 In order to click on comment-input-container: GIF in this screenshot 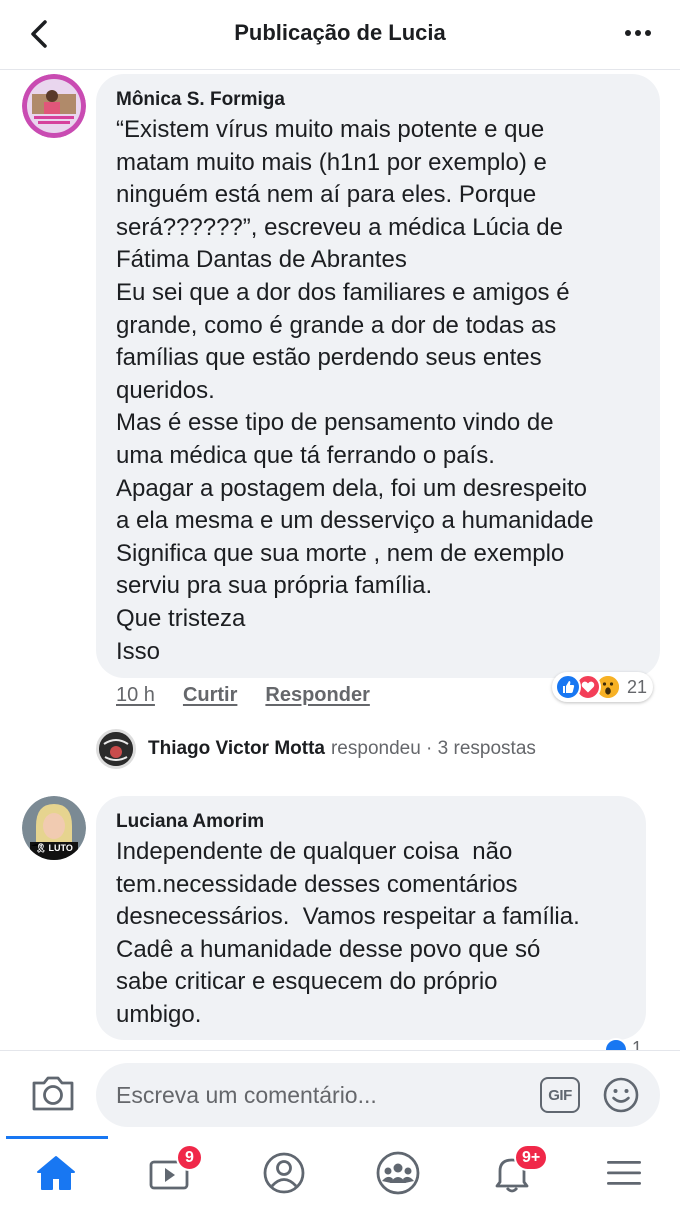, I will do `click(378, 1095)`.